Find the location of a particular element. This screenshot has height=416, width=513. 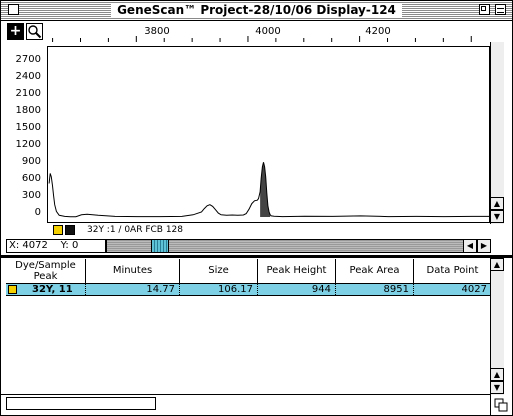

table-row: 32Y, 11 14.77 106.17 944 8951 4027 is located at coordinates (248, 289).